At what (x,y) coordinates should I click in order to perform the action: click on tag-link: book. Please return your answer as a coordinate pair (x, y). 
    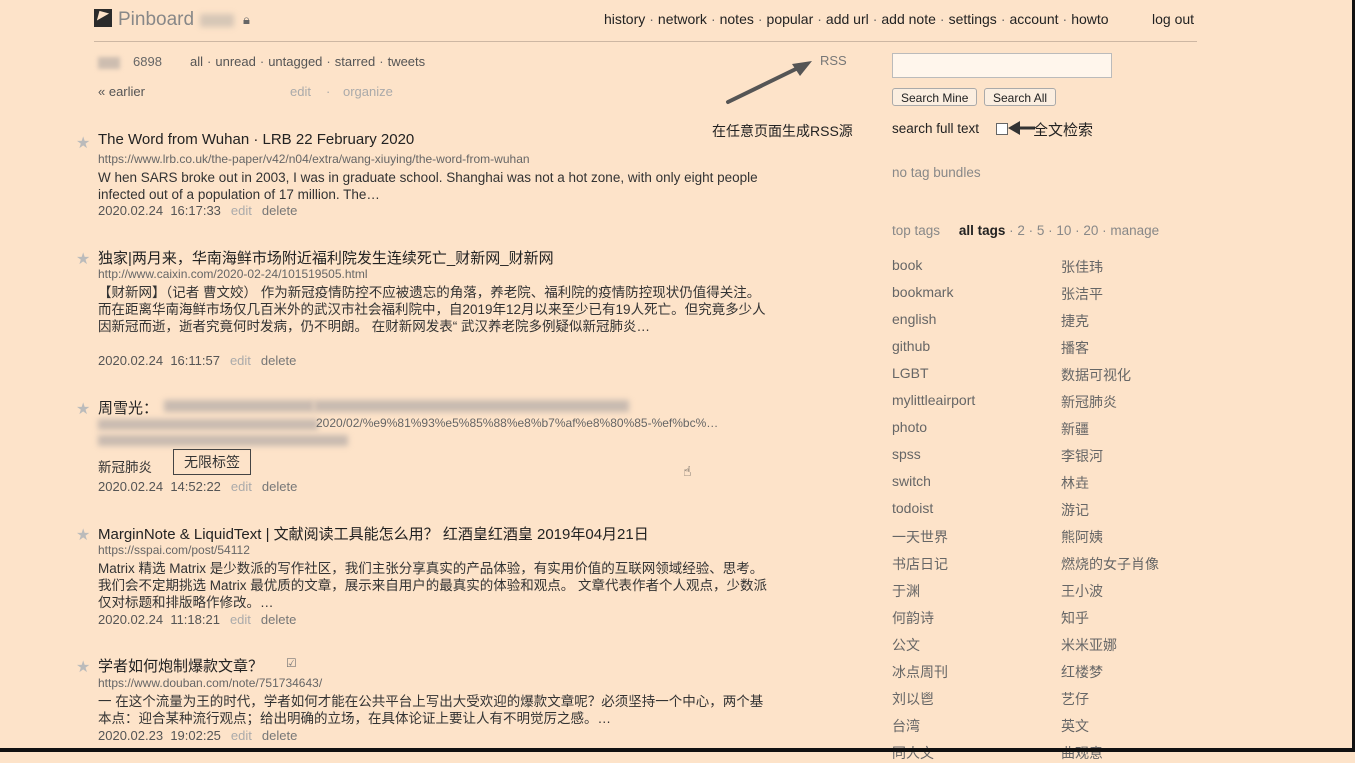
    Looking at the image, I should click on (907, 265).